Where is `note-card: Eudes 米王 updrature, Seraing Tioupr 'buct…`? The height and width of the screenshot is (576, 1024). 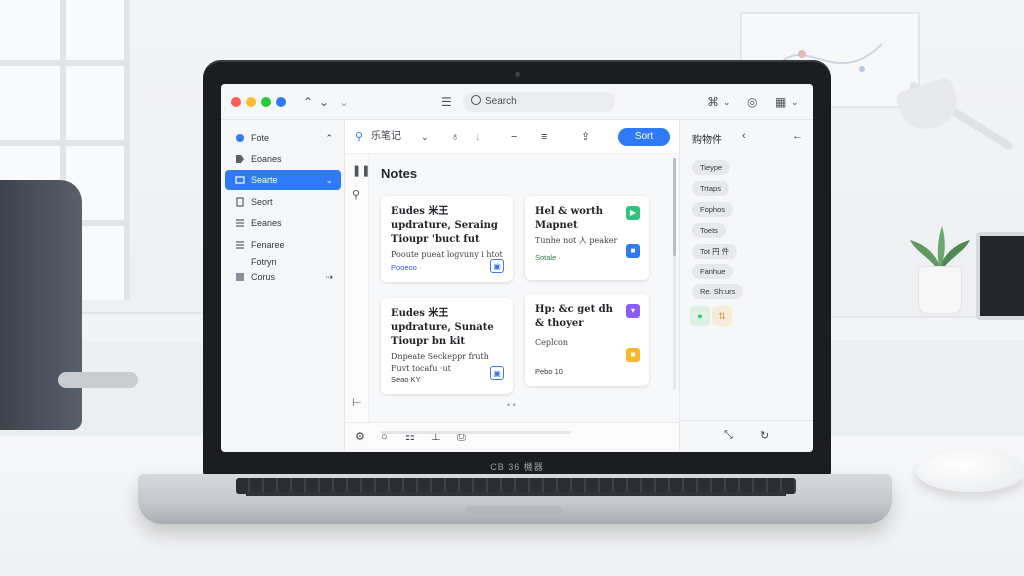
note-card: Eudes 米王 updrature, Seraing Tioupr 'buct… is located at coordinates (447, 239).